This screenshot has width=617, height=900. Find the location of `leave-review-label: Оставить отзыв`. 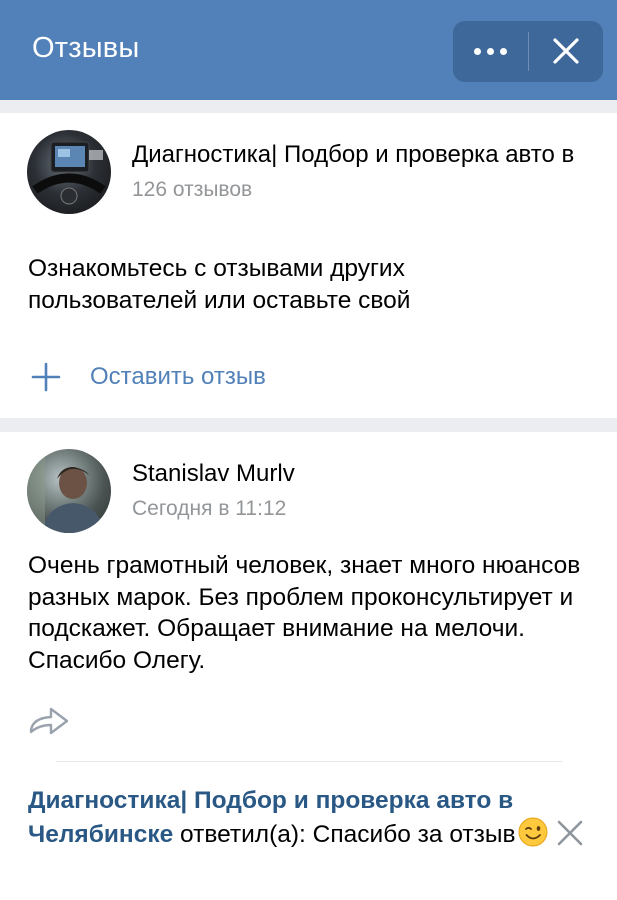

leave-review-label: Оставить отзыв is located at coordinates (178, 376).